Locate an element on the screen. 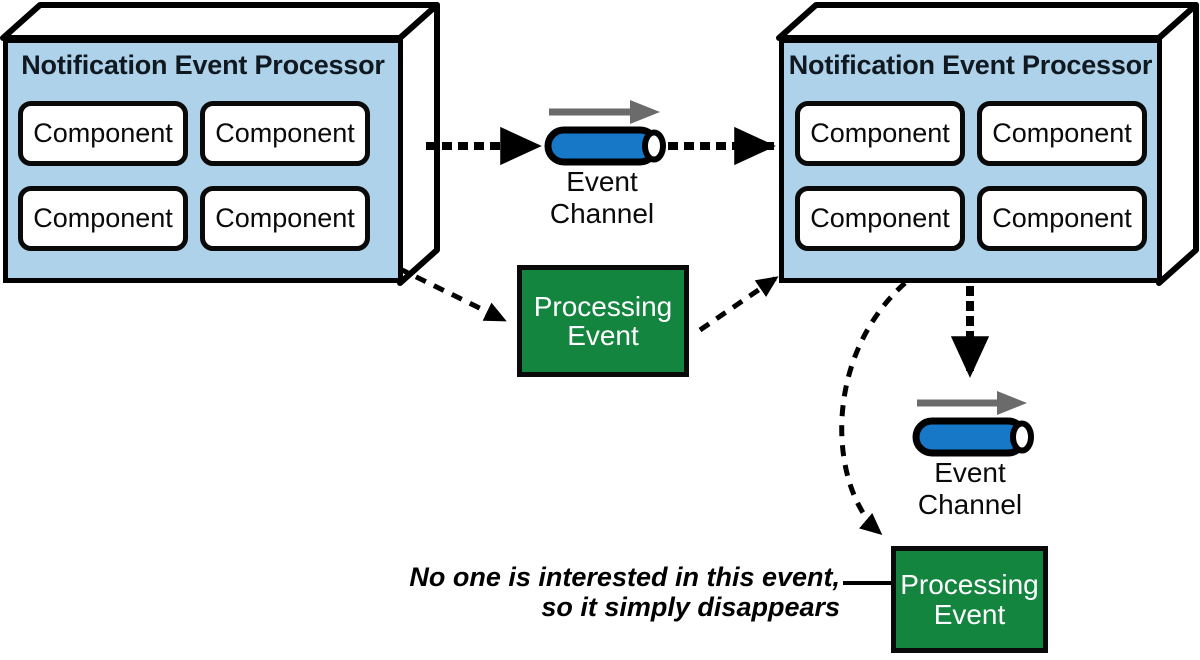 The image size is (1200, 660). right-processor-side-face is located at coordinates (1177, 144).